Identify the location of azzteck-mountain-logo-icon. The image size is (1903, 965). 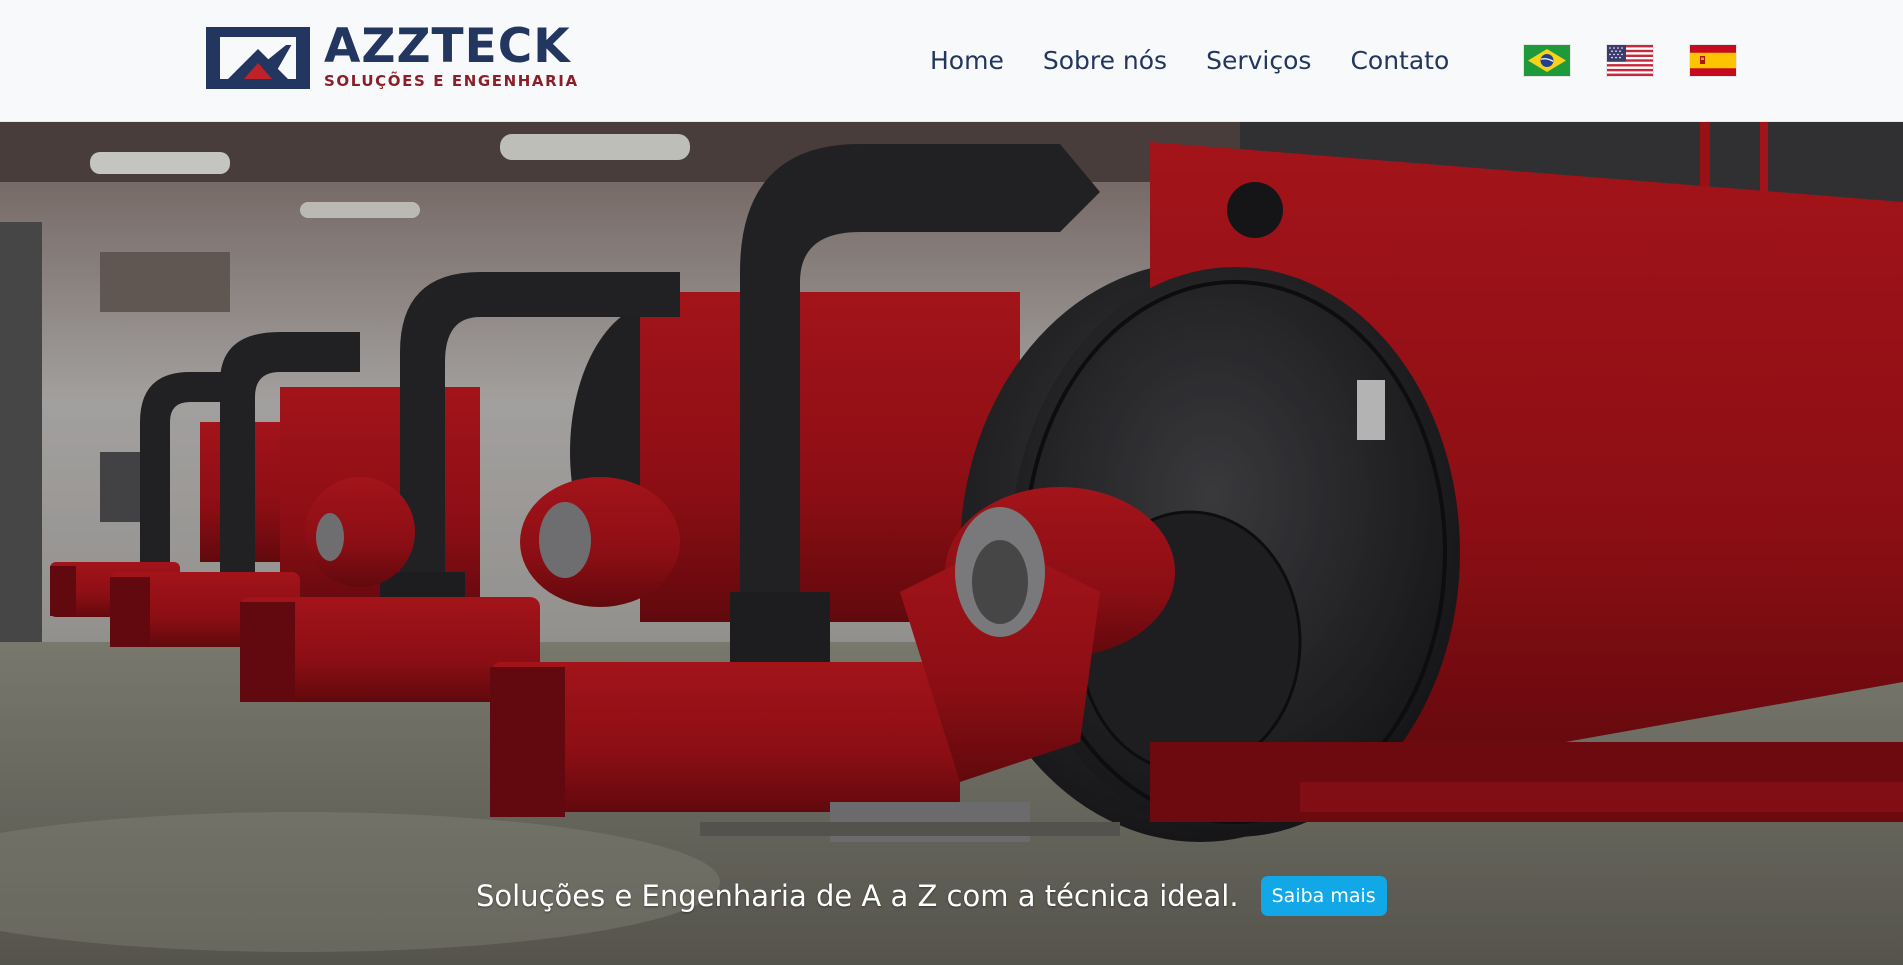
(258, 58).